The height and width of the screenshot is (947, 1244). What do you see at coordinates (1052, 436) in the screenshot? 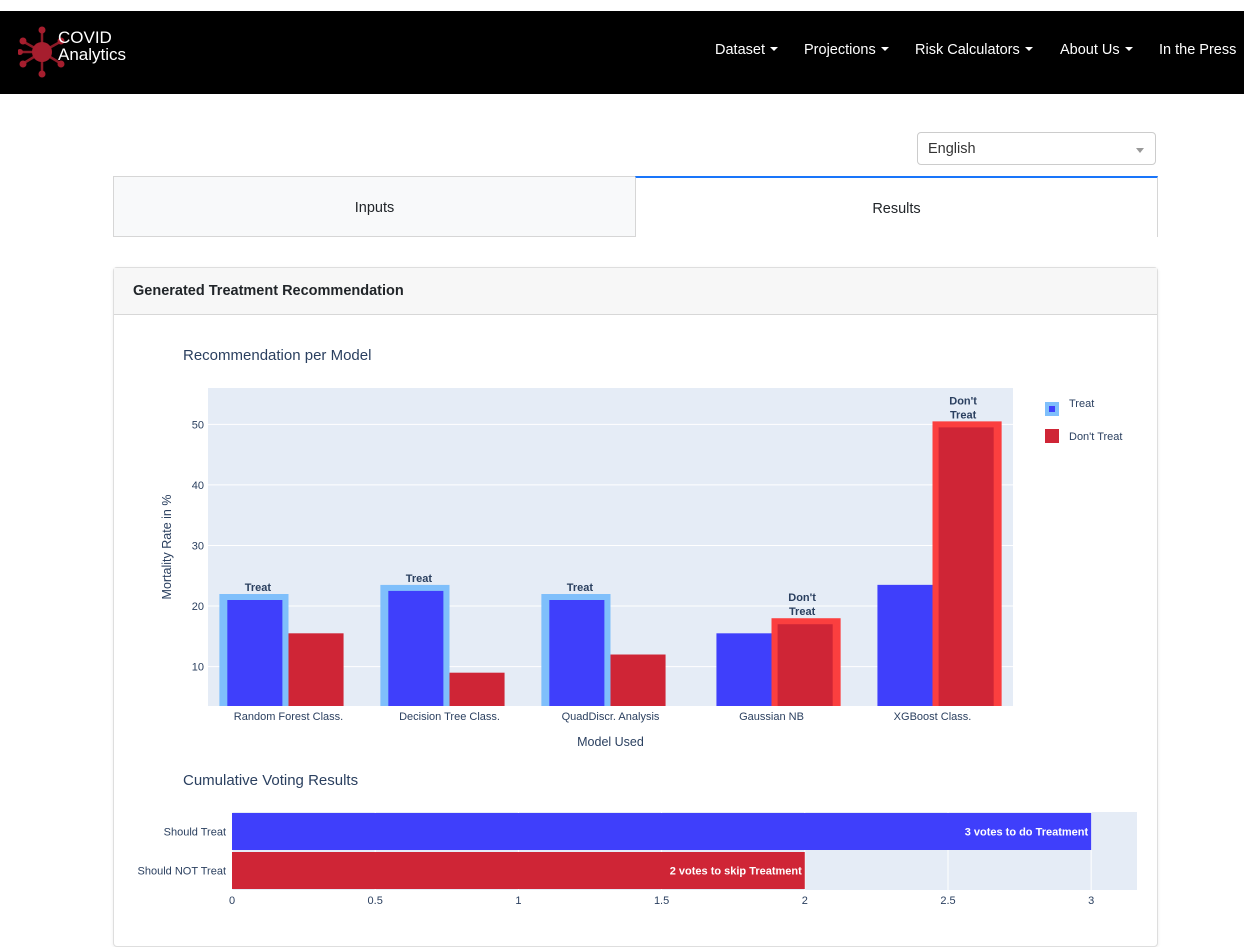
I see `legend-dont-treat-swatch` at bounding box center [1052, 436].